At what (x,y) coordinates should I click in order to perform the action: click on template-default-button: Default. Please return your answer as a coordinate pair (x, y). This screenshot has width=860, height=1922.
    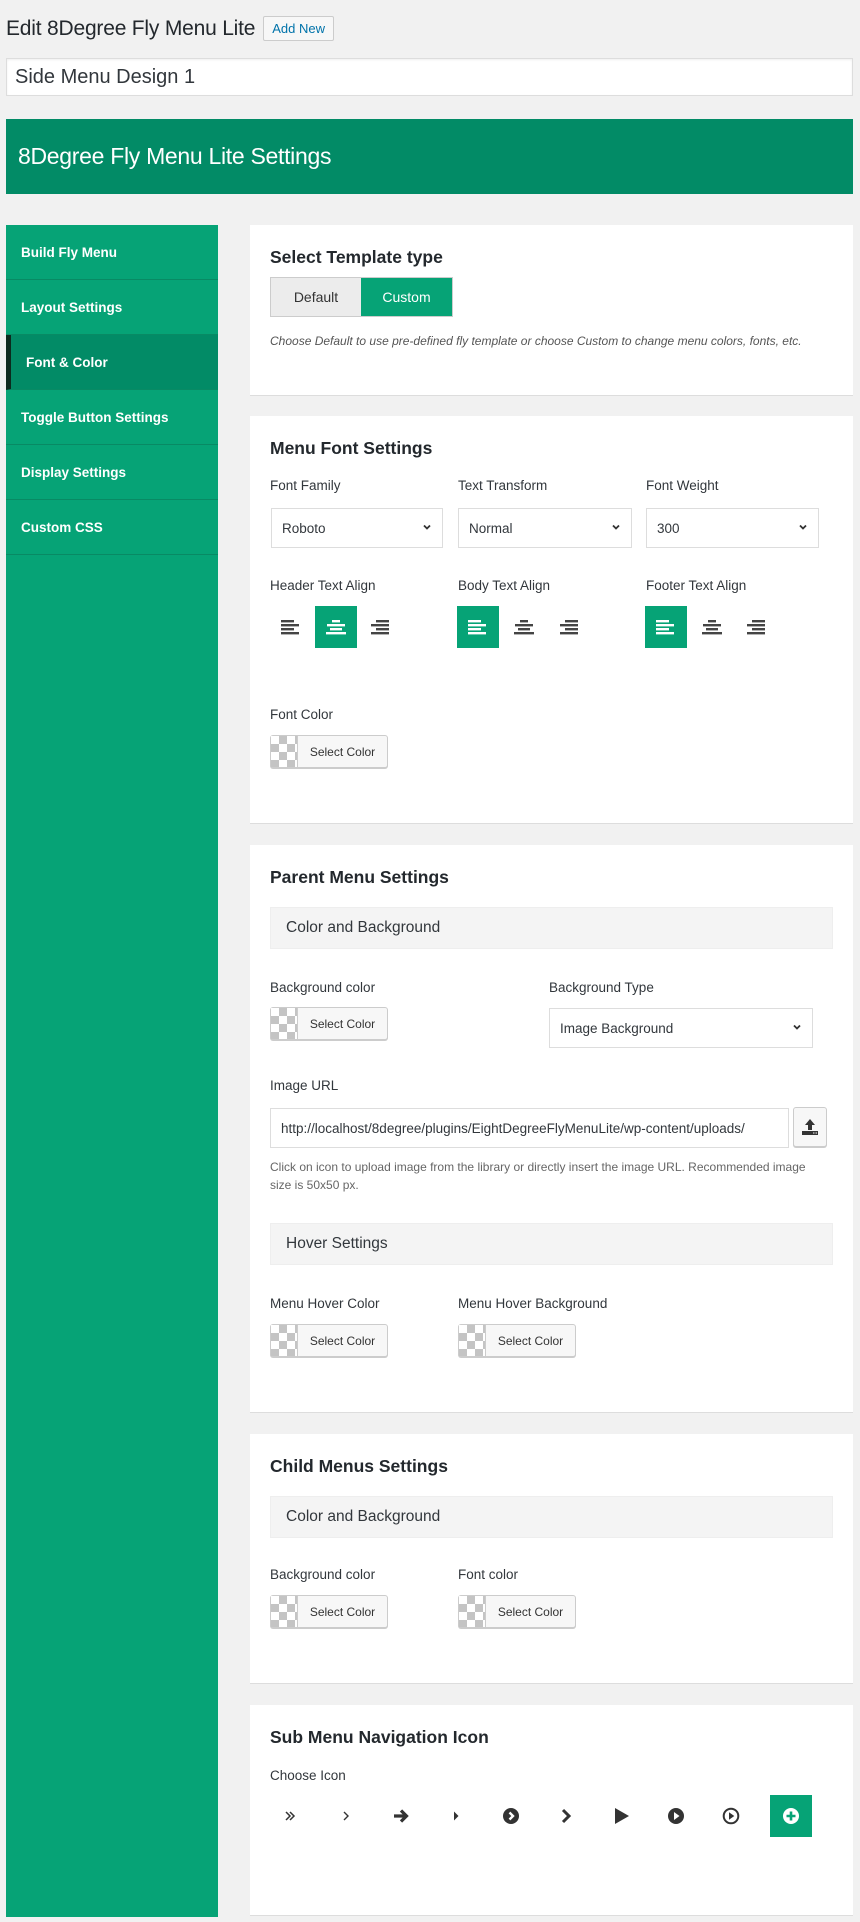
    Looking at the image, I should click on (316, 297).